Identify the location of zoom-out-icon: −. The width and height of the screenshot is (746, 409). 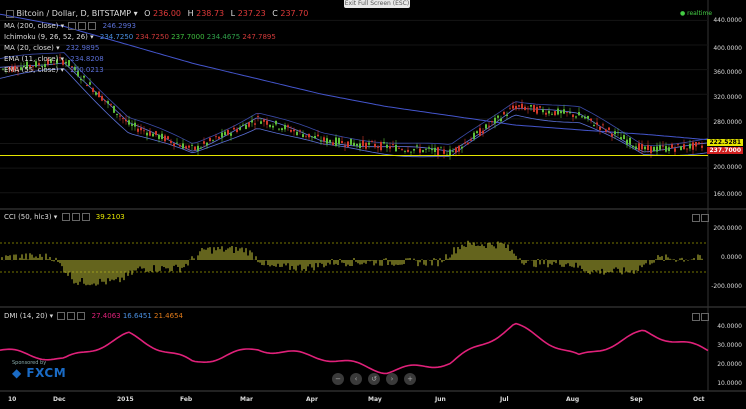
(338, 379).